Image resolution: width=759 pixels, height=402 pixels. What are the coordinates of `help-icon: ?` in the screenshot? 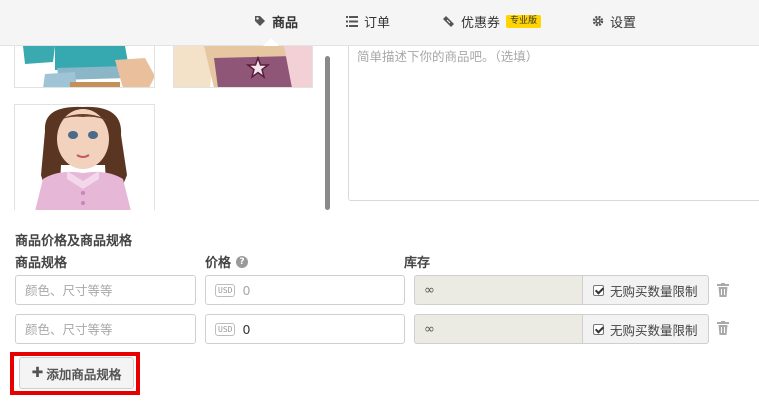 It's located at (242, 261).